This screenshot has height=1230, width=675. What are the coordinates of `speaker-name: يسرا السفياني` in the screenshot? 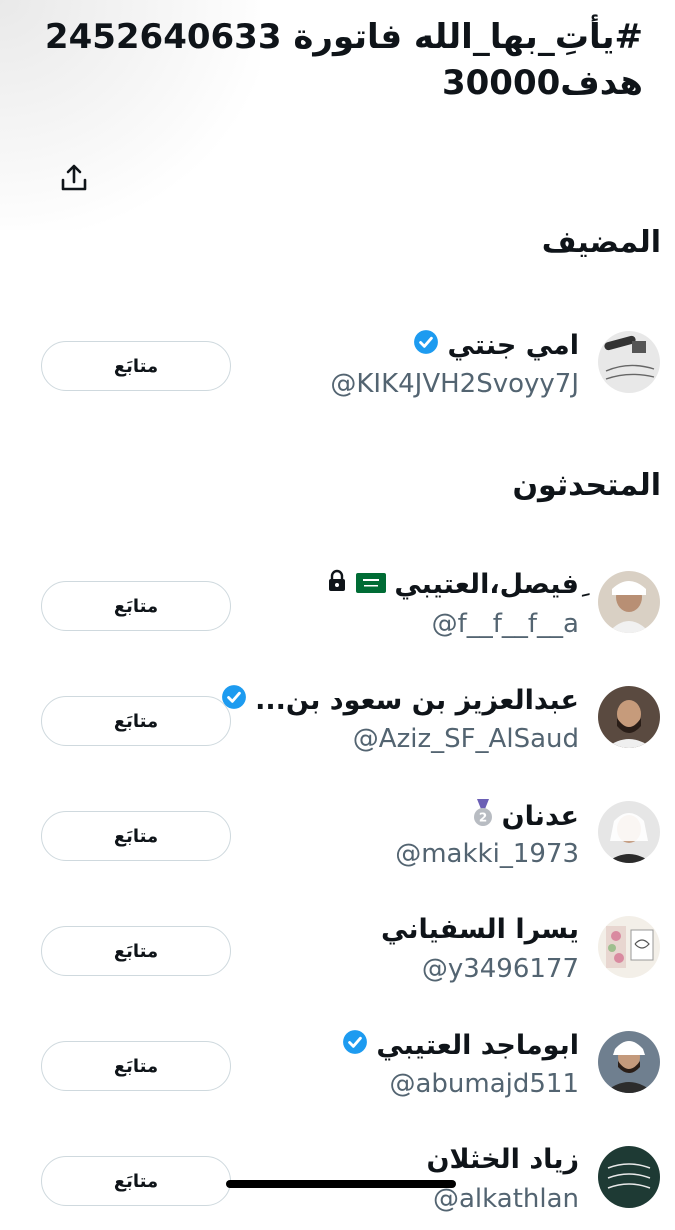 It's located at (480, 929).